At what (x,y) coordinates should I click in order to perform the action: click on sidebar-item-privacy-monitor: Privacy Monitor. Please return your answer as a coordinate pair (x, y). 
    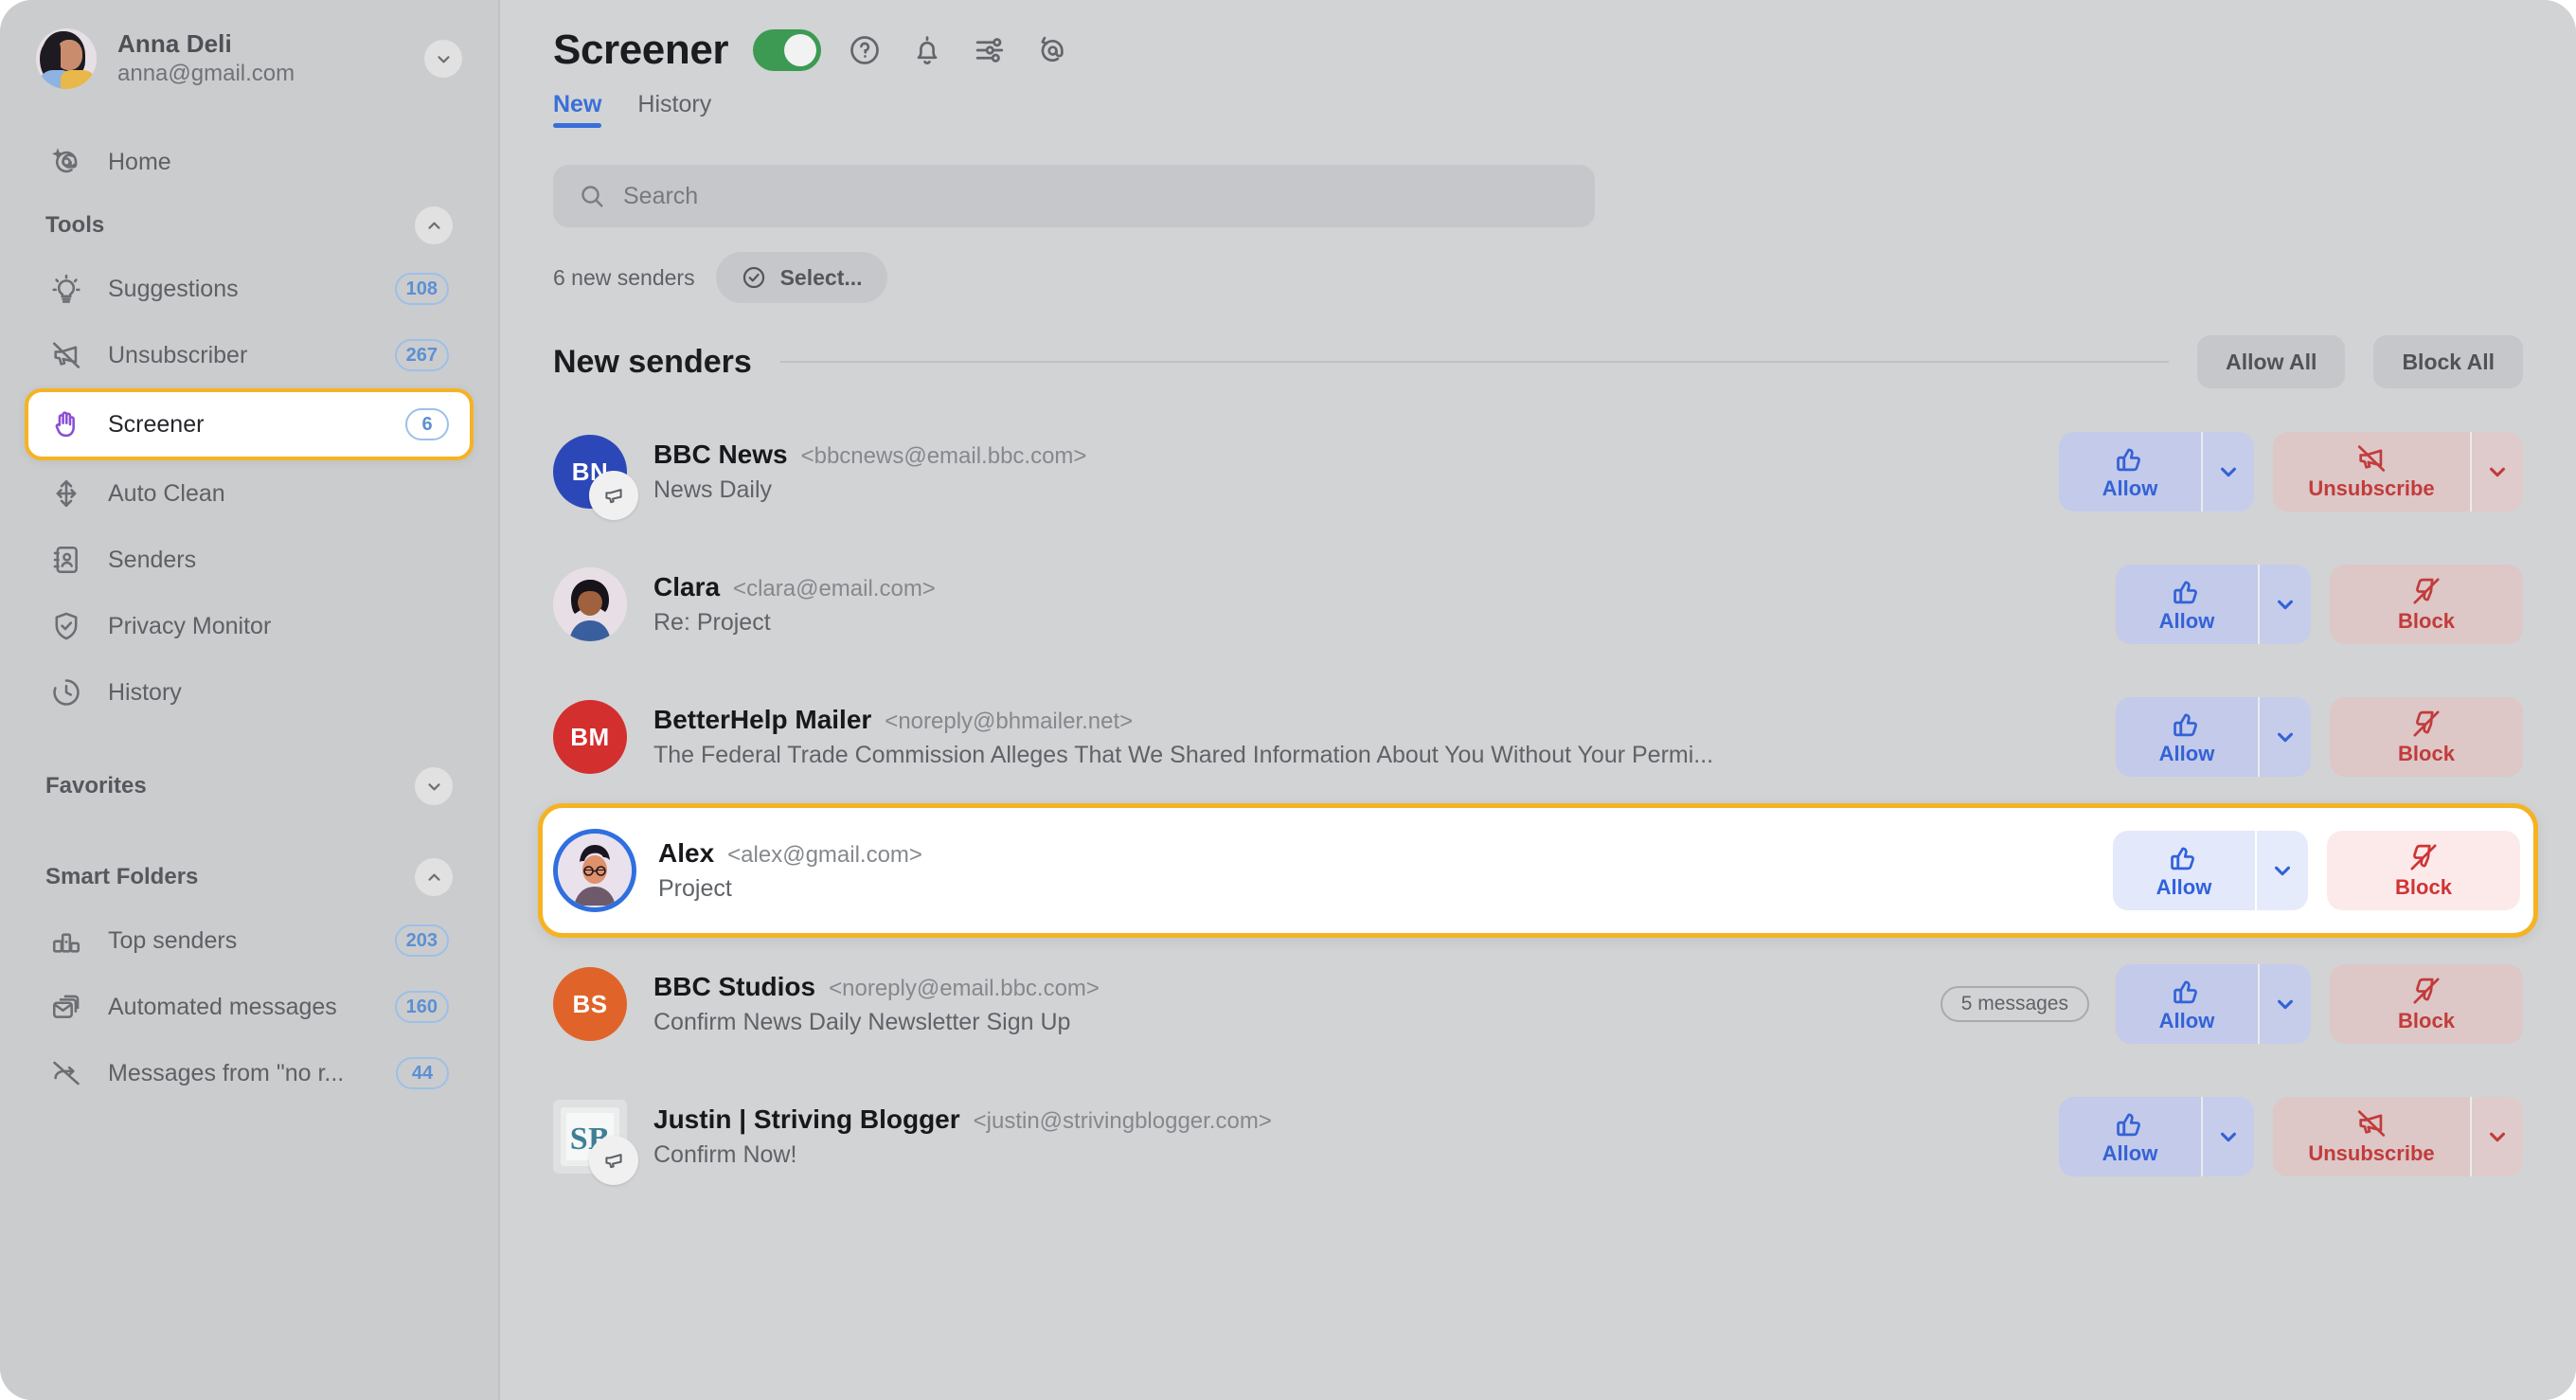
    Looking at the image, I should click on (249, 626).